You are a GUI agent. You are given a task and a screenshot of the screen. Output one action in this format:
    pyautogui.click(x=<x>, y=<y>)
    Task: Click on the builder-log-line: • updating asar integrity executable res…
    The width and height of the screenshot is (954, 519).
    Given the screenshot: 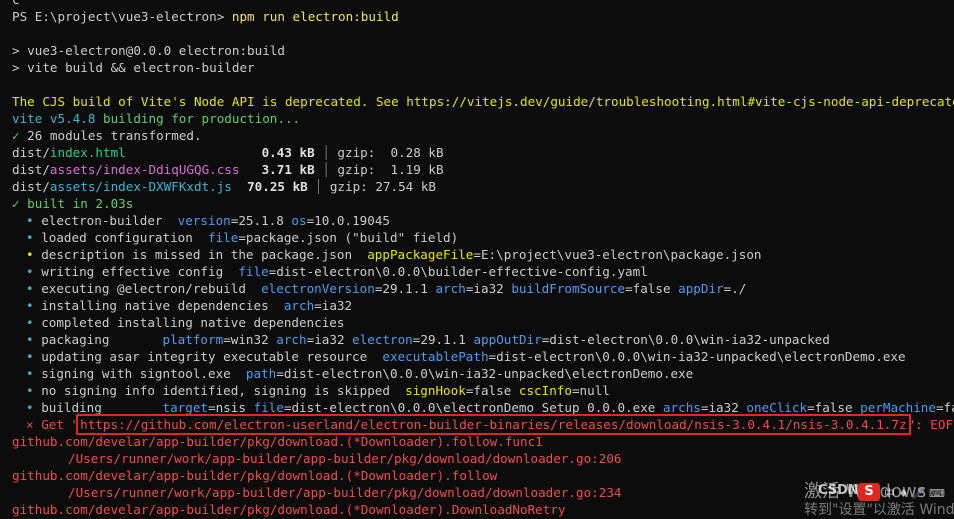 What is the action you would take?
    pyautogui.click(x=483, y=356)
    